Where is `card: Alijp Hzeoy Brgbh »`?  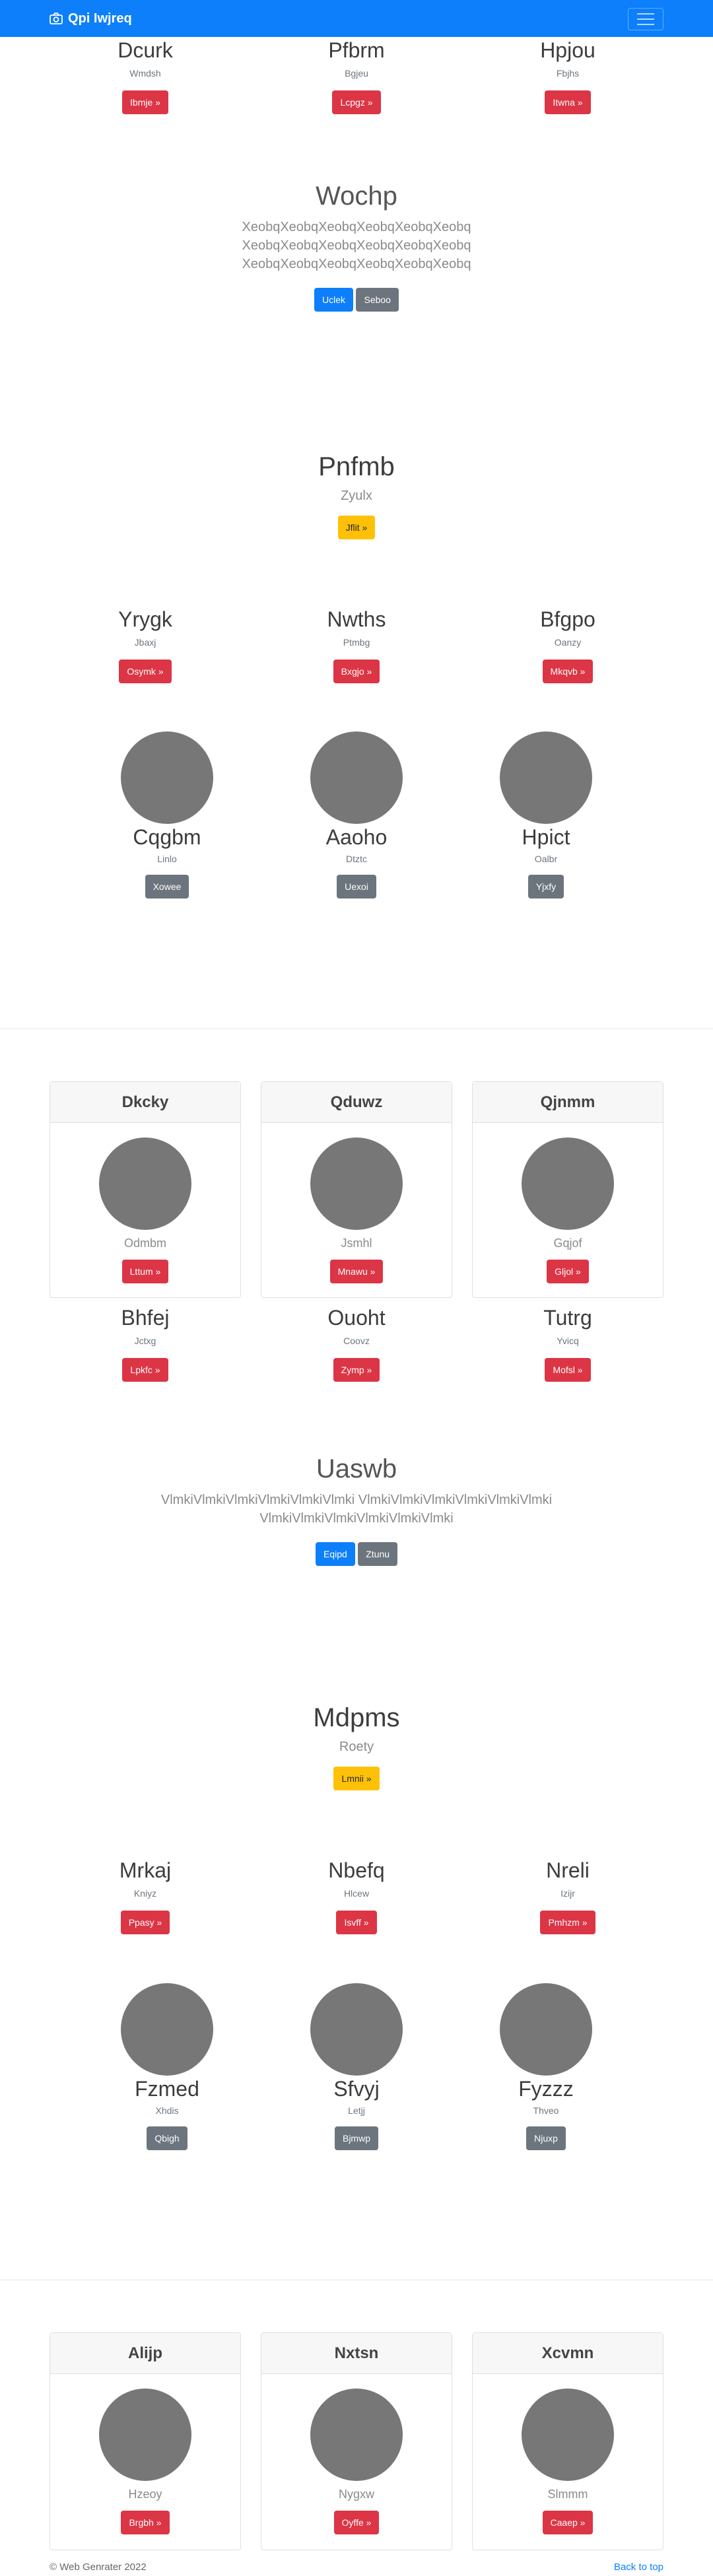
card: Alijp Hzeoy Brgbh » is located at coordinates (145, 2441).